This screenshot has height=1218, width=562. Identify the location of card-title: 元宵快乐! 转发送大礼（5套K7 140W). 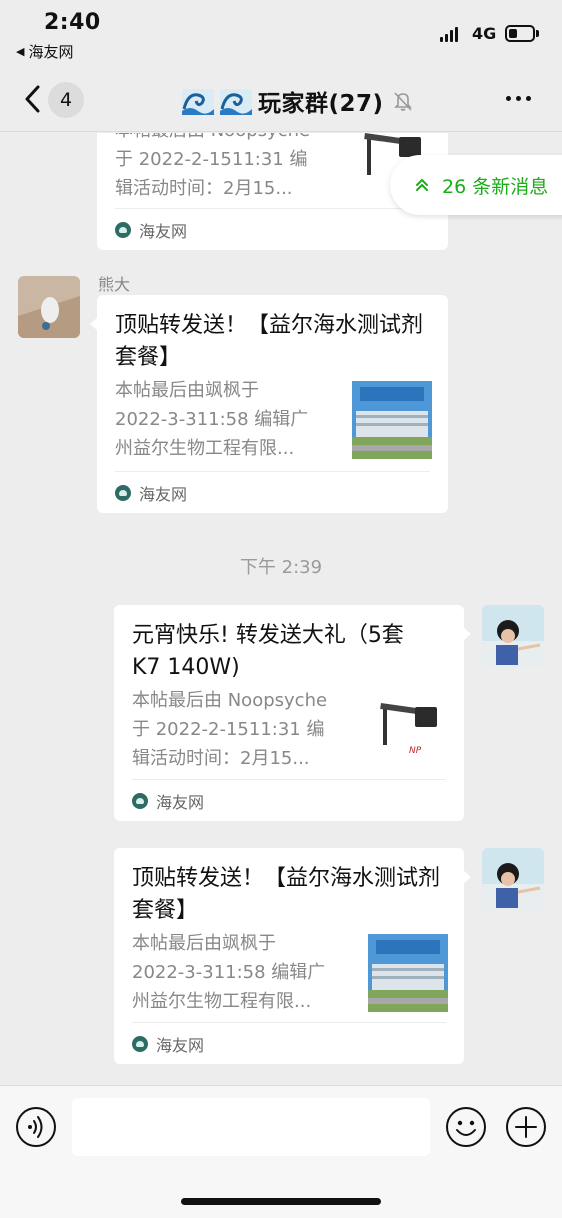
(268, 651).